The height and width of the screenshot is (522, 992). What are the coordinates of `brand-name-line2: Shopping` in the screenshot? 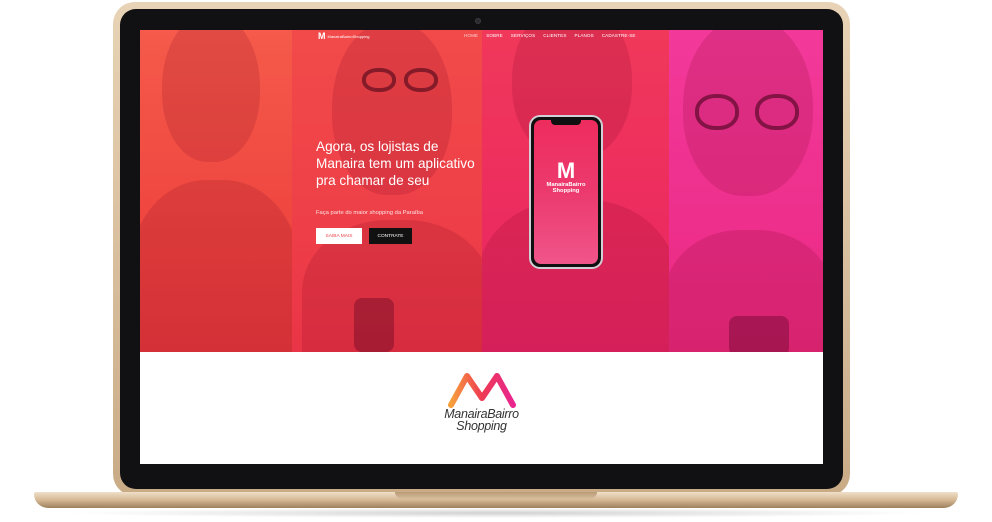 It's located at (481, 426).